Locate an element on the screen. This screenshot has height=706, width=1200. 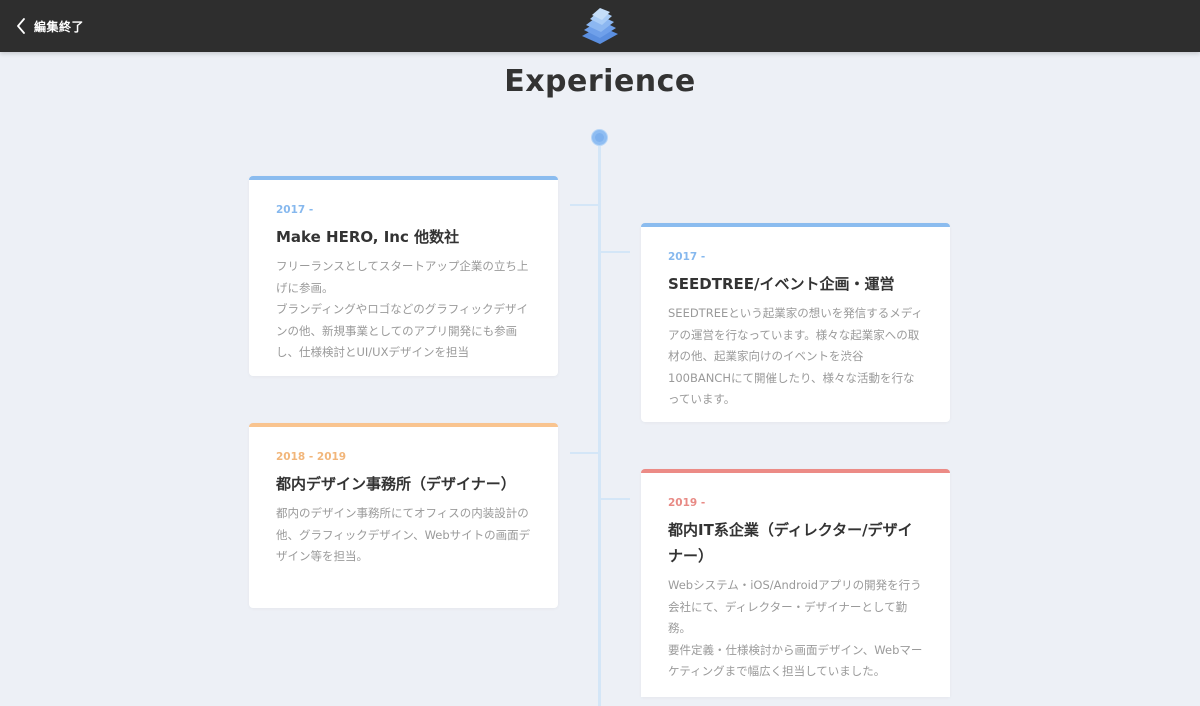
back-button: 編集終了 is located at coordinates (50, 26).